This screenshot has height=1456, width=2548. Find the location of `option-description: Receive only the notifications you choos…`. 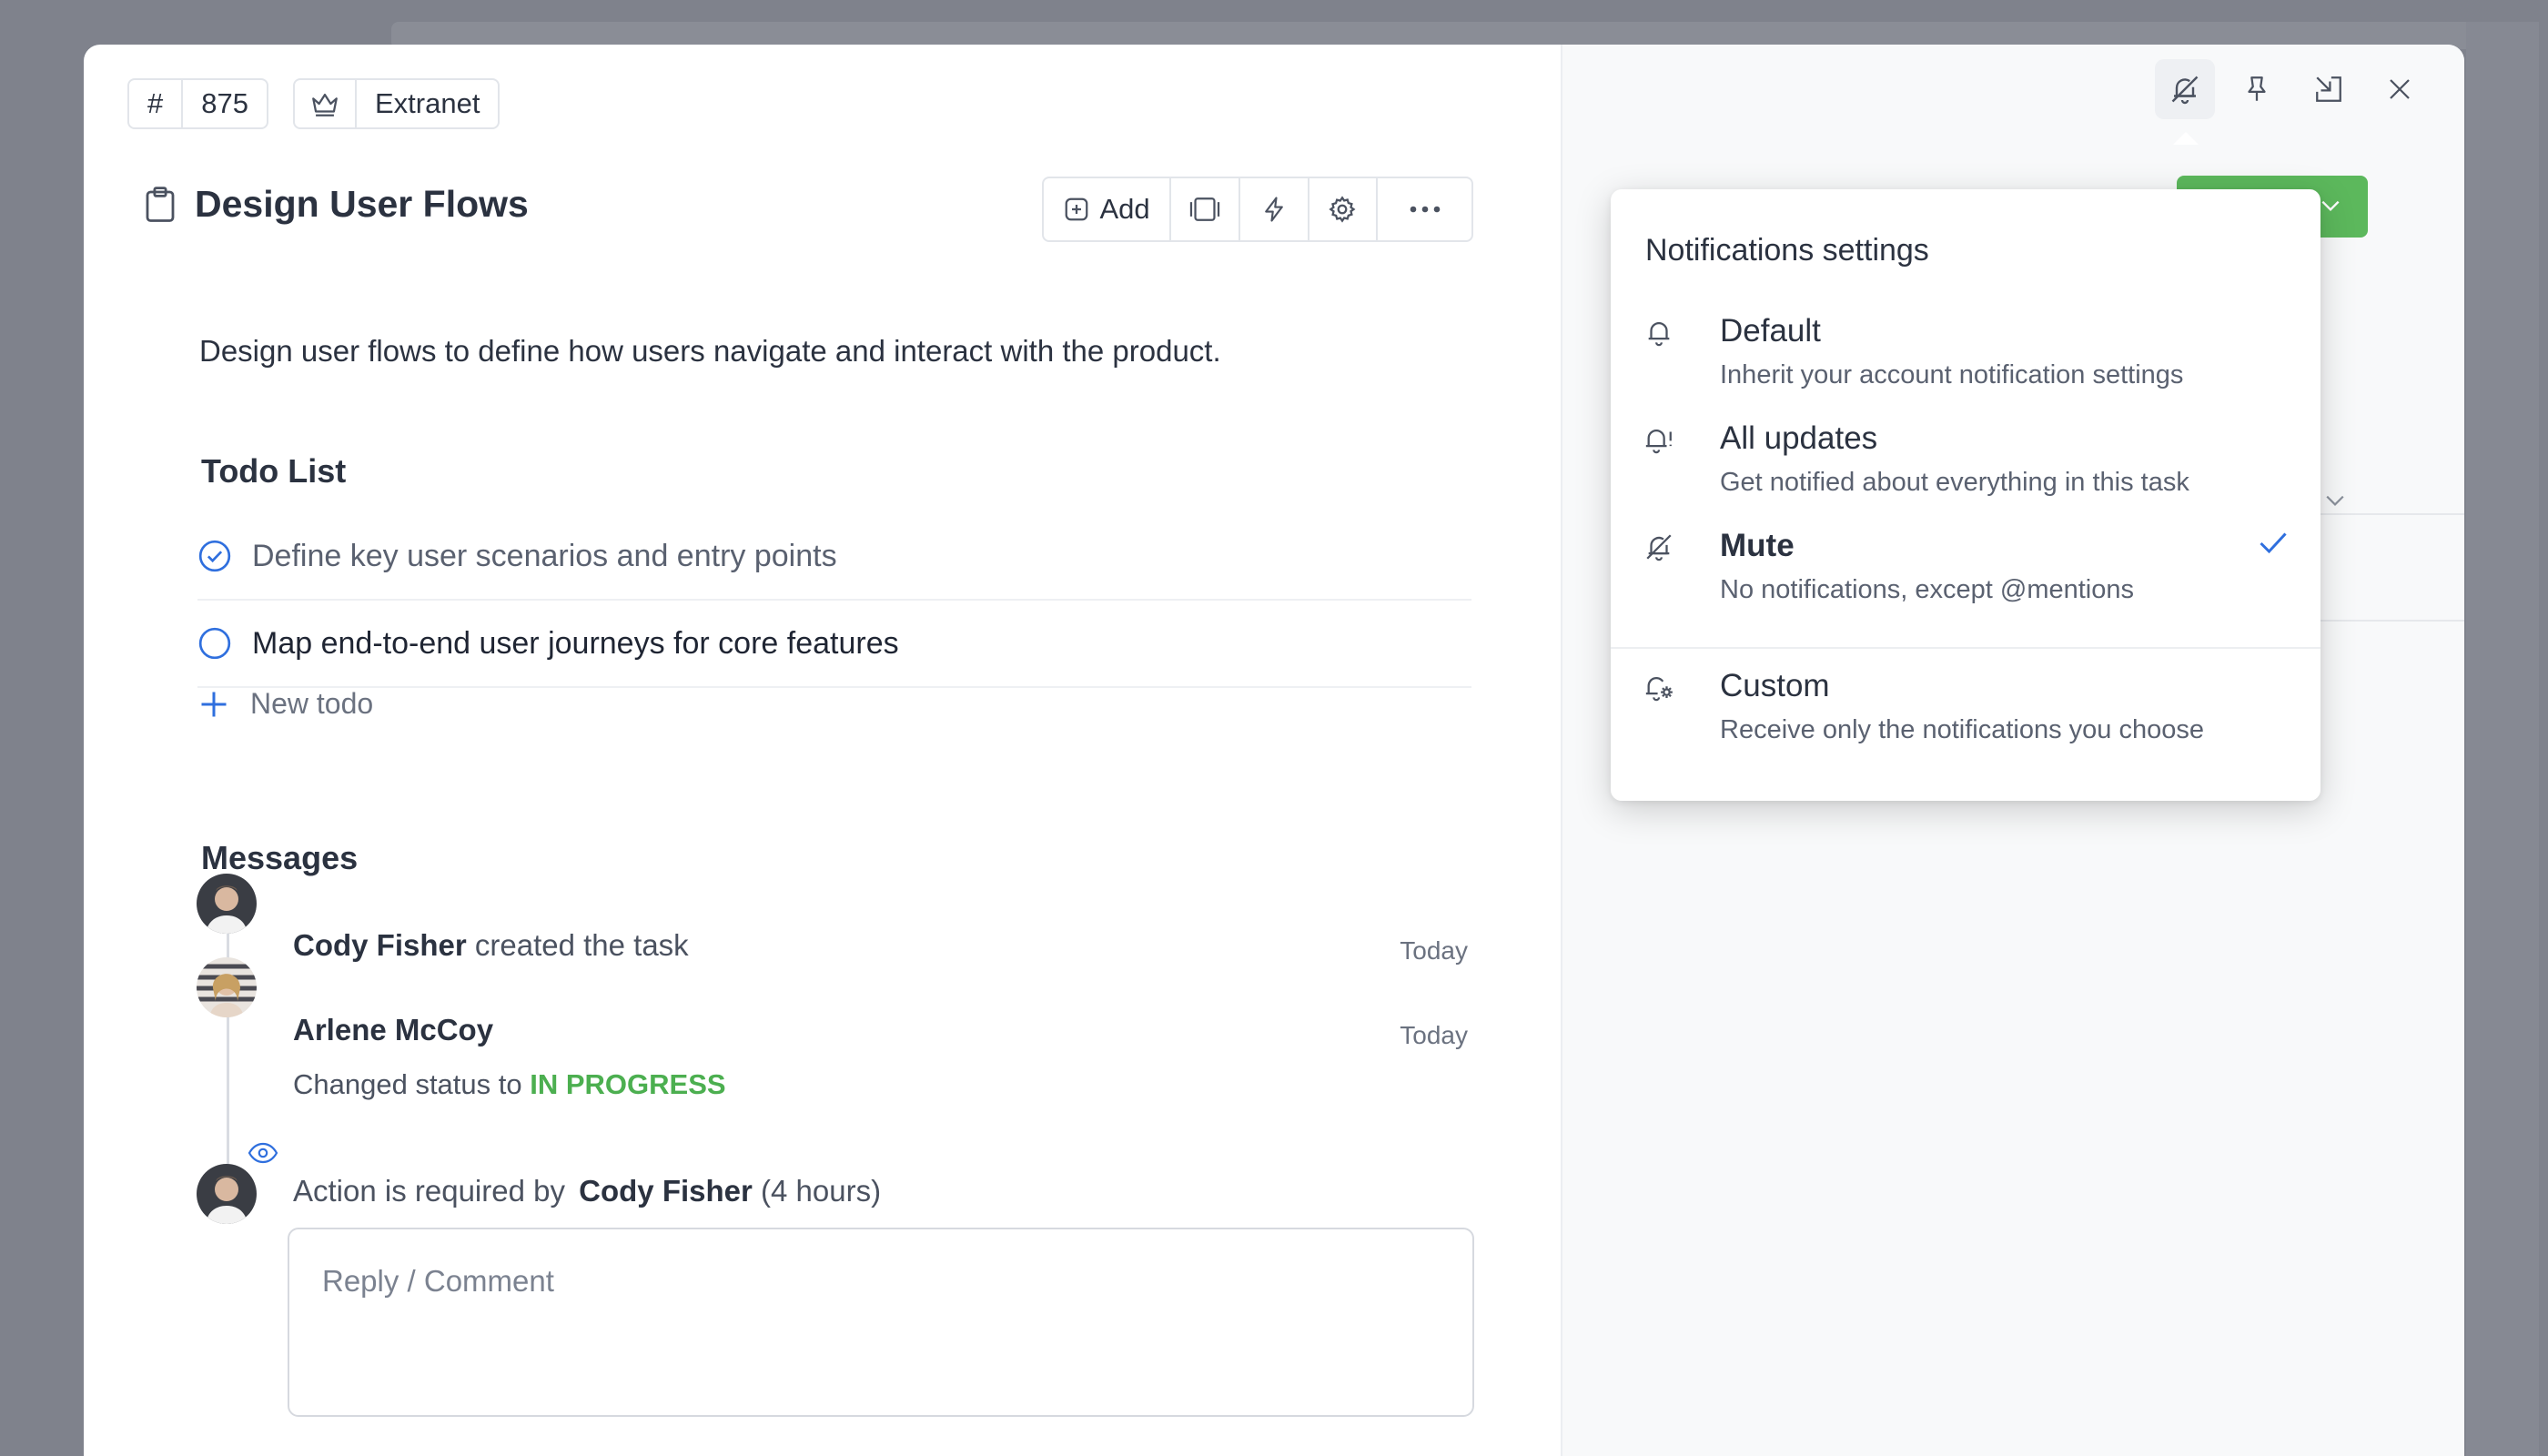

option-description: Receive only the notifications you choos… is located at coordinates (1962, 730).